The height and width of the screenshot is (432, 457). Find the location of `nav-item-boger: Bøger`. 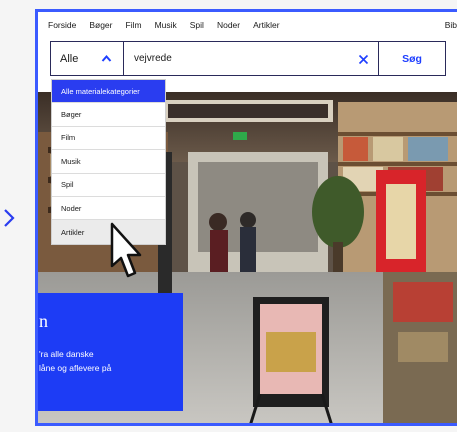

nav-item-boger: Bøger is located at coordinates (100, 25).